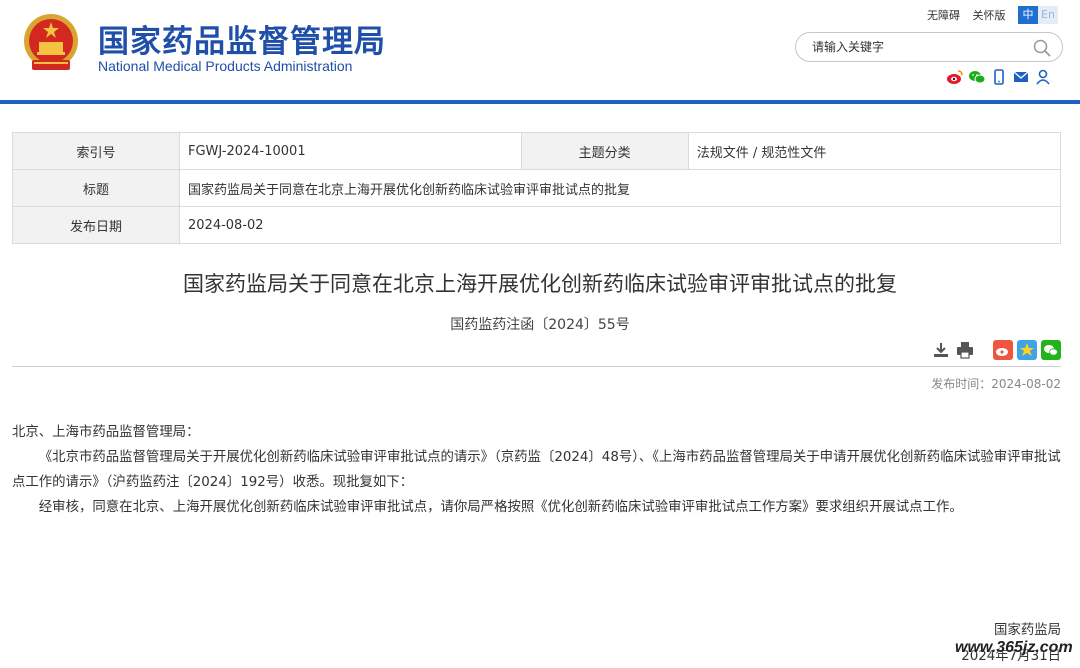  I want to click on article-toolbar, so click(996, 350).